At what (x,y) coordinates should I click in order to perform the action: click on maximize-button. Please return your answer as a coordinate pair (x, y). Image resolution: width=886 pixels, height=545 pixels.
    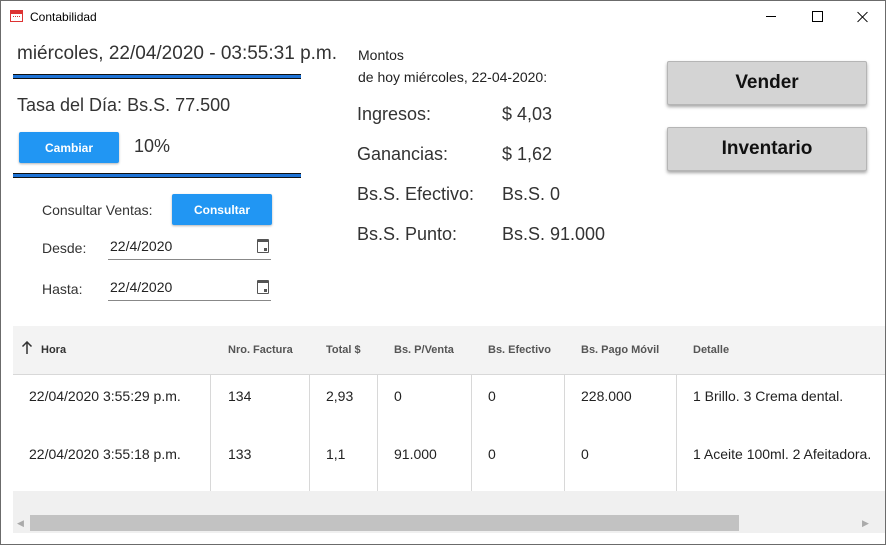
    Looking at the image, I should click on (817, 16).